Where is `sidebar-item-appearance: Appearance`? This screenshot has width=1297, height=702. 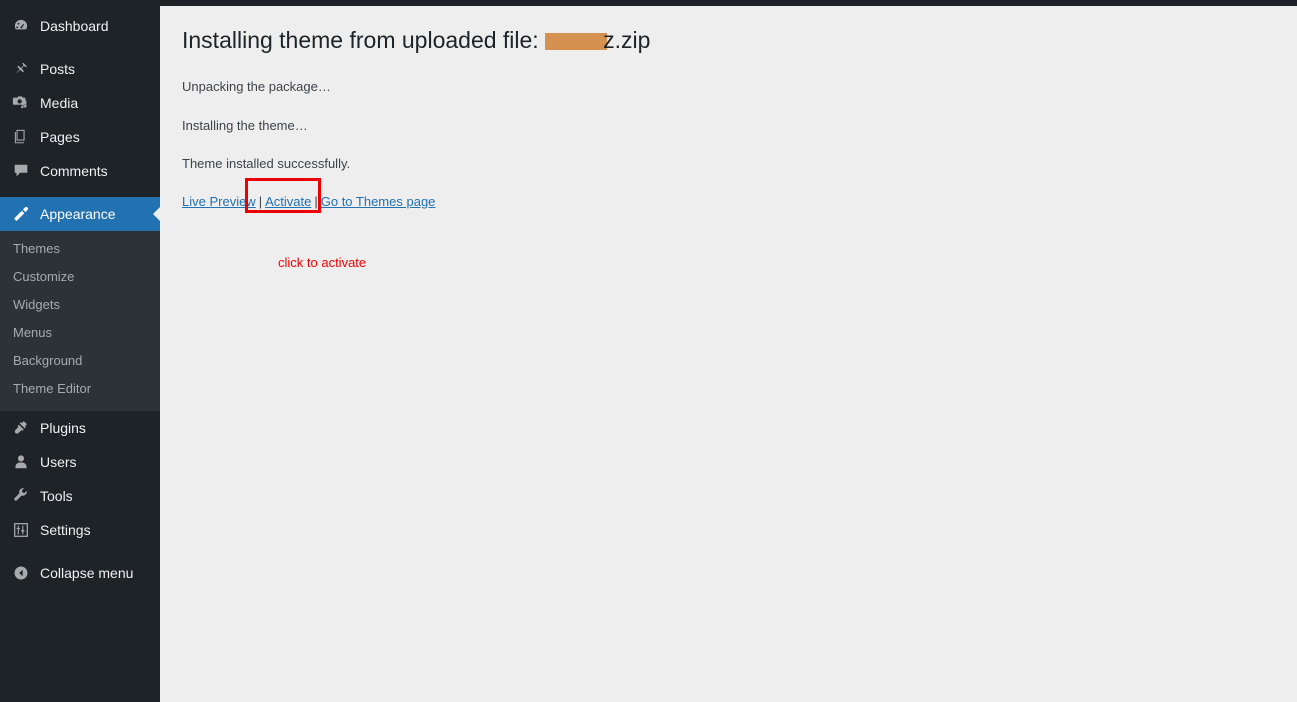
sidebar-item-appearance: Appearance is located at coordinates (80, 214).